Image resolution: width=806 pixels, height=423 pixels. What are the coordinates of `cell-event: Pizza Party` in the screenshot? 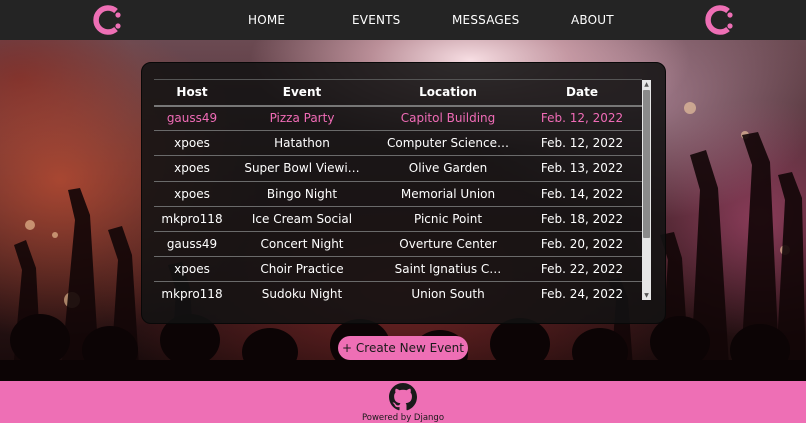 It's located at (302, 118).